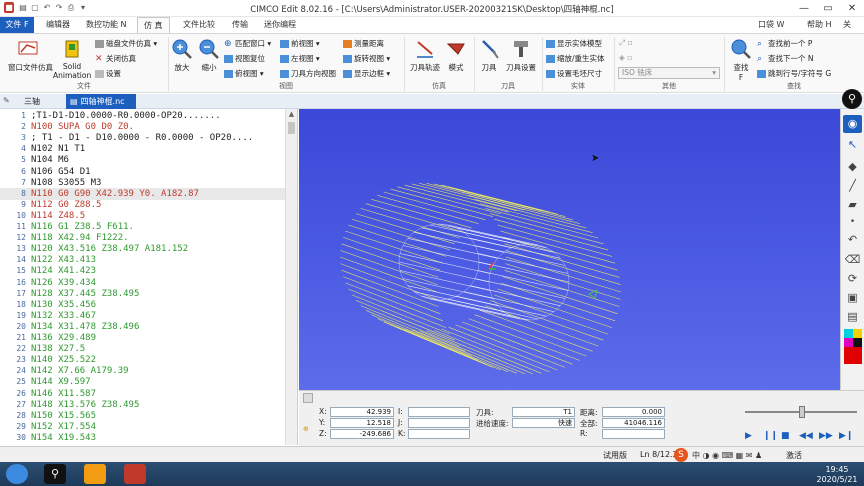 The height and width of the screenshot is (486, 864). Describe the element at coordinates (574, 73) in the screenshot. I see `set-blank-button: 设置毛坯尺寸` at that location.